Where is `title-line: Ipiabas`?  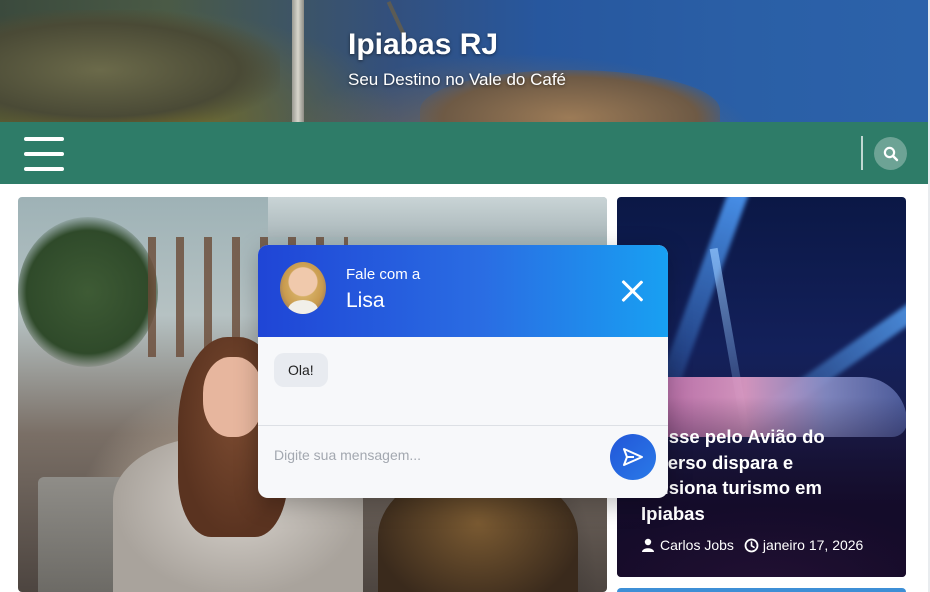
title-line: Ipiabas is located at coordinates (673, 513).